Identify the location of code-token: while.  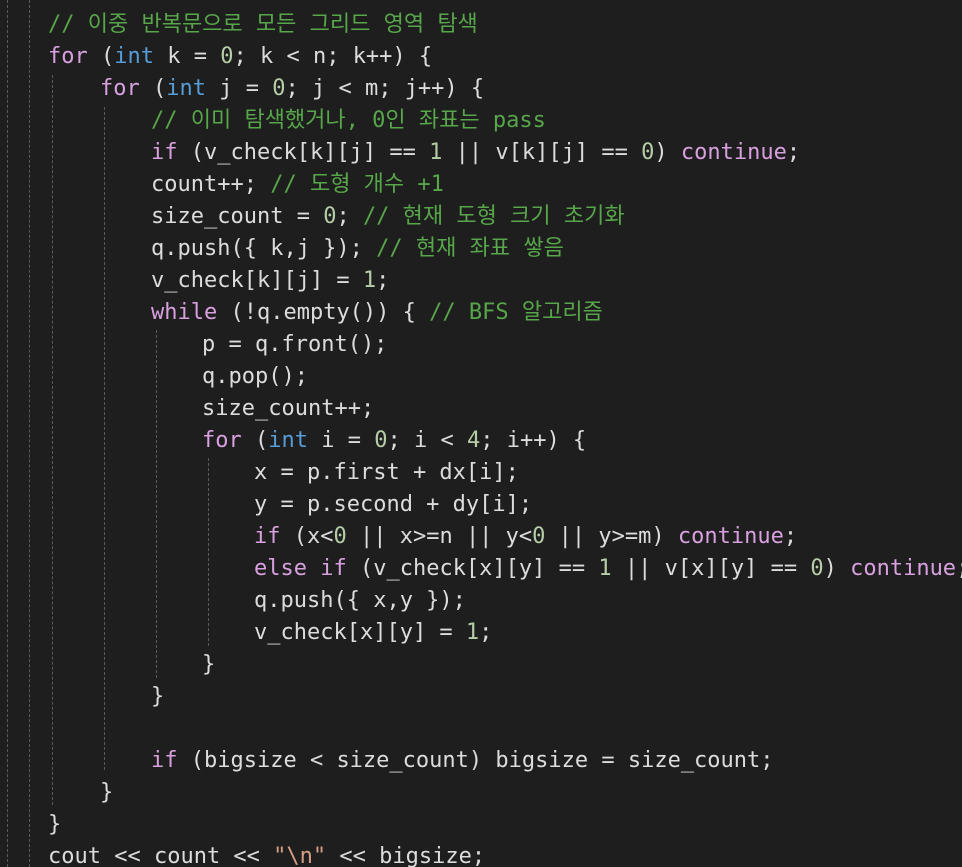
(184, 312).